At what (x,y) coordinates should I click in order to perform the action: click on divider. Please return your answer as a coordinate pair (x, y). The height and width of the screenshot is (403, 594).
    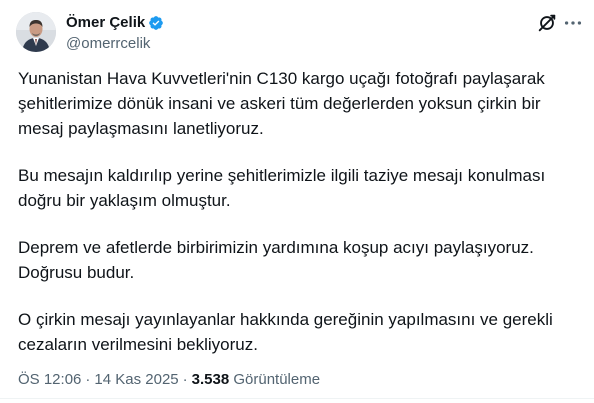
    Looking at the image, I should click on (297, 398).